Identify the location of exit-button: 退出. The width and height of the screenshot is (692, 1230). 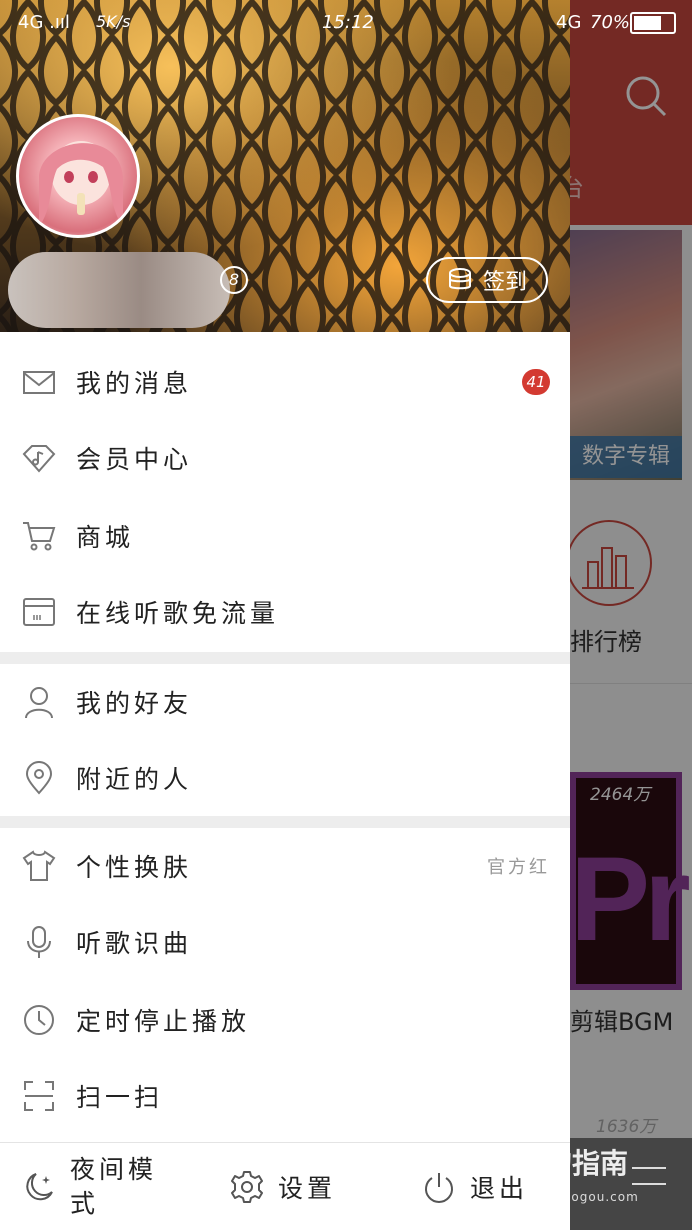
(475, 1186).